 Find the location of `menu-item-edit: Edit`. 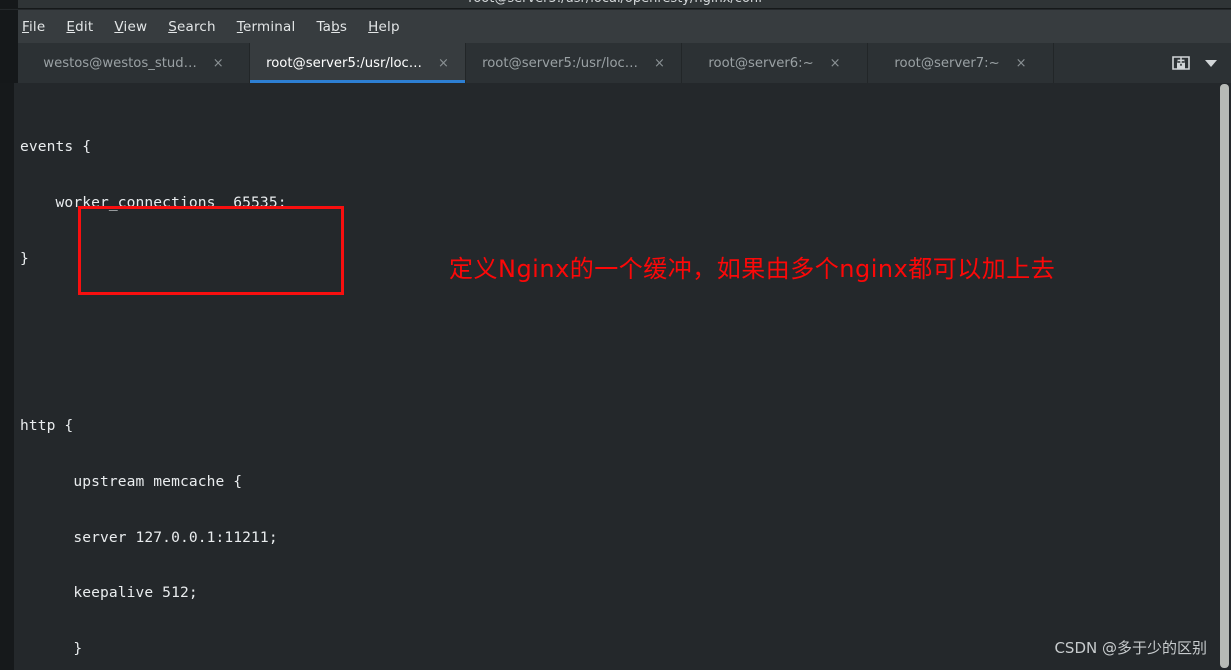

menu-item-edit: Edit is located at coordinates (79, 27).